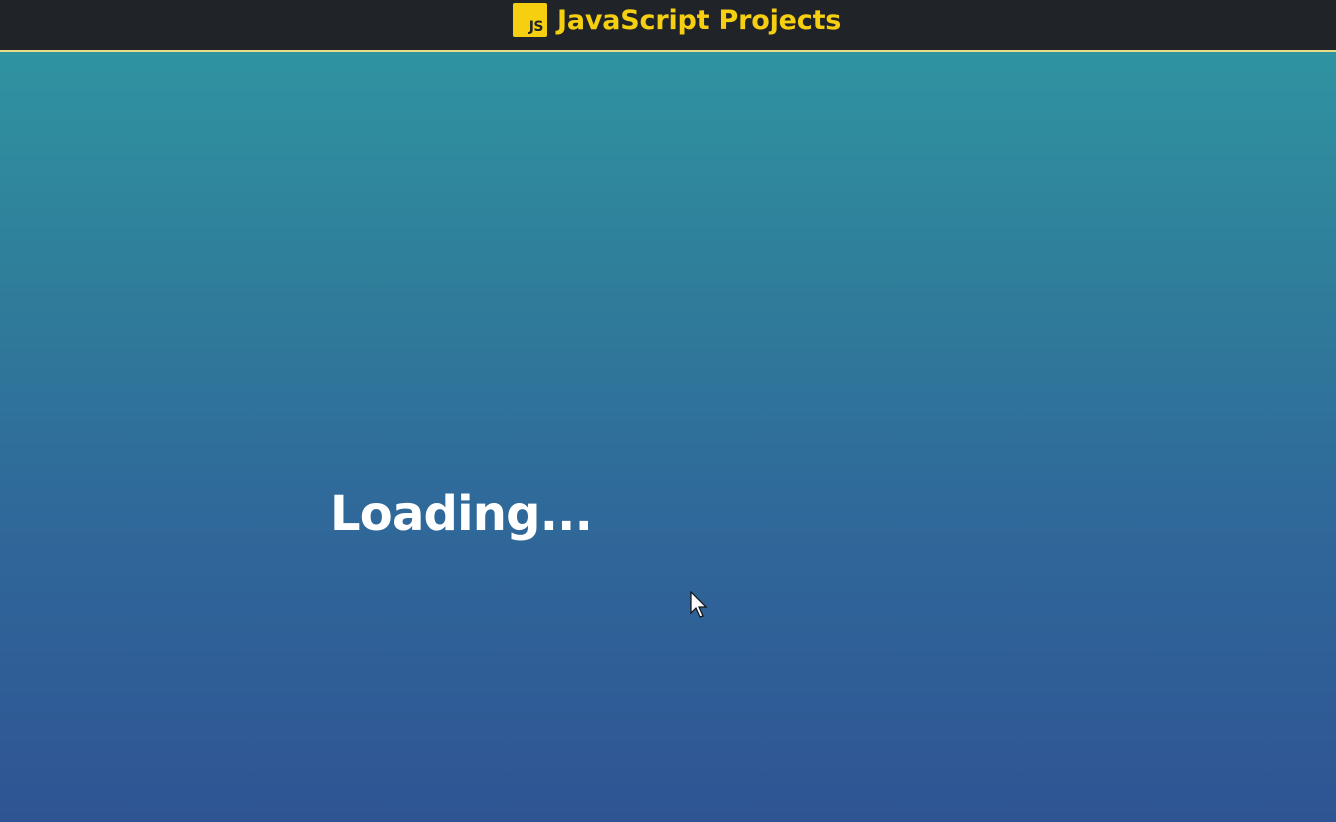 This screenshot has height=822, width=1336. I want to click on js-logo-icon: JS, so click(530, 20).